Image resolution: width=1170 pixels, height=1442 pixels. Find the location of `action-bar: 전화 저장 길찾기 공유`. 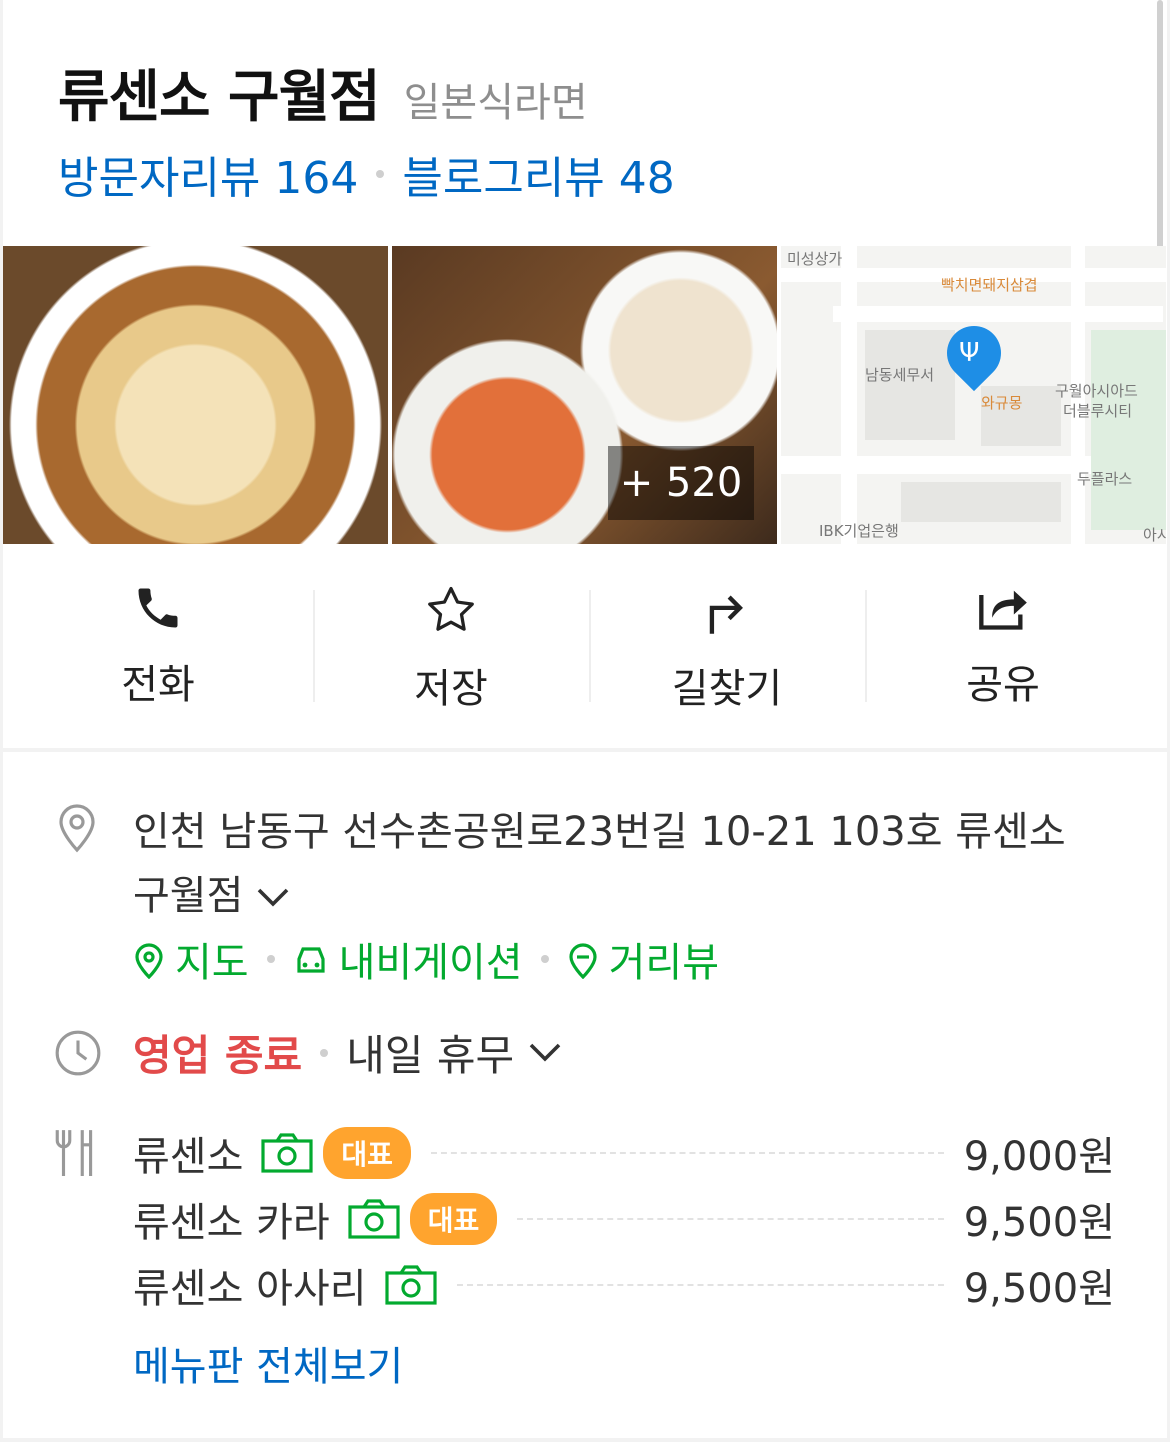

action-bar: 전화 저장 길찾기 공유 is located at coordinates (585, 640).